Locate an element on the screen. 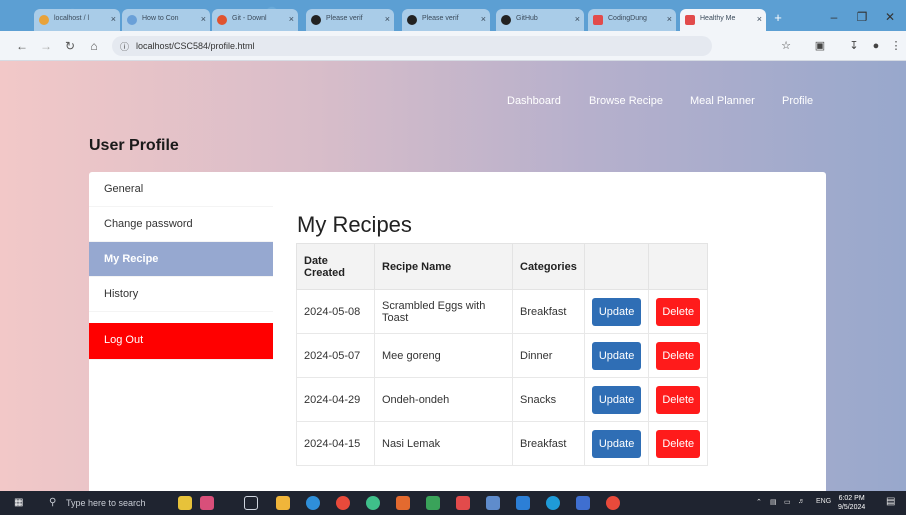 This screenshot has height=515, width=906. nav-profile-link: Profile is located at coordinates (797, 101).